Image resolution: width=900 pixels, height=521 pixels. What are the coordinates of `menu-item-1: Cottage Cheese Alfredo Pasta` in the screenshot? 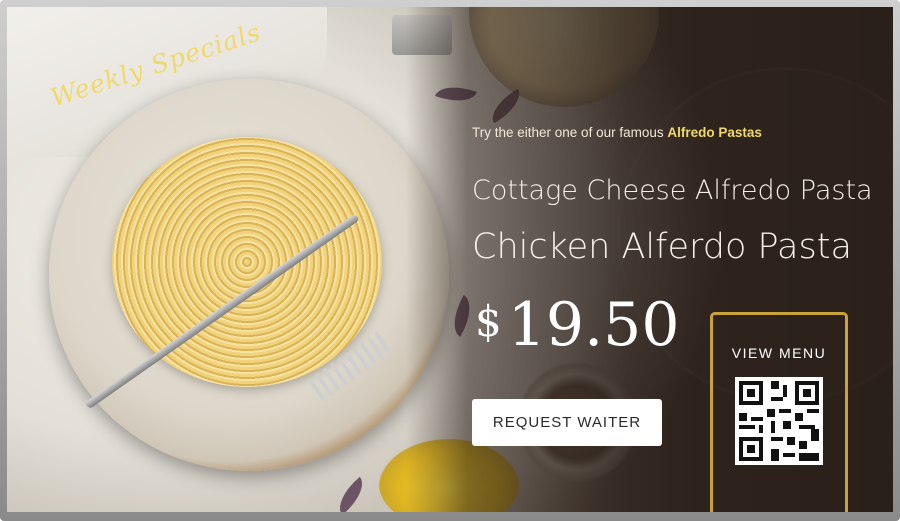 It's located at (672, 190).